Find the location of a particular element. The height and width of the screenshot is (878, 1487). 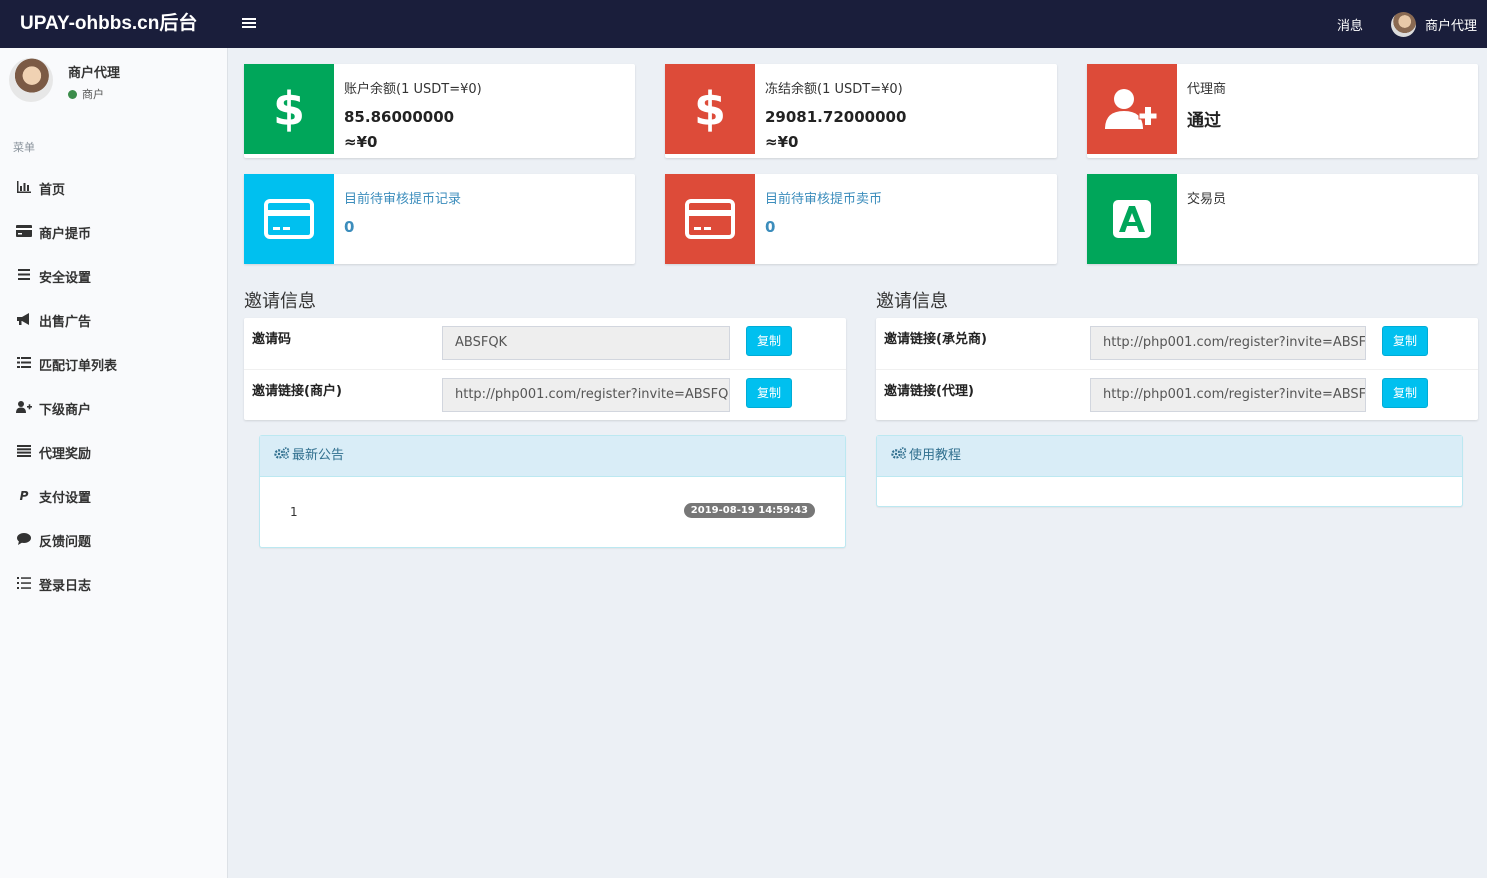

bar-chart-icon is located at coordinates (24, 188).